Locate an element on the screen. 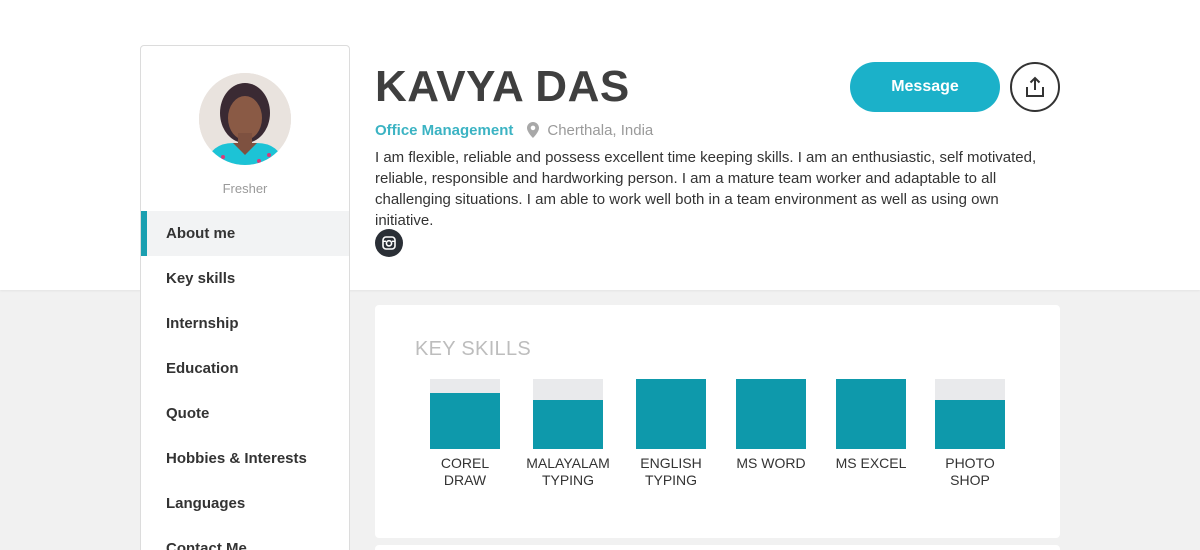  skill-label: MS EXCEL is located at coordinates (871, 463).